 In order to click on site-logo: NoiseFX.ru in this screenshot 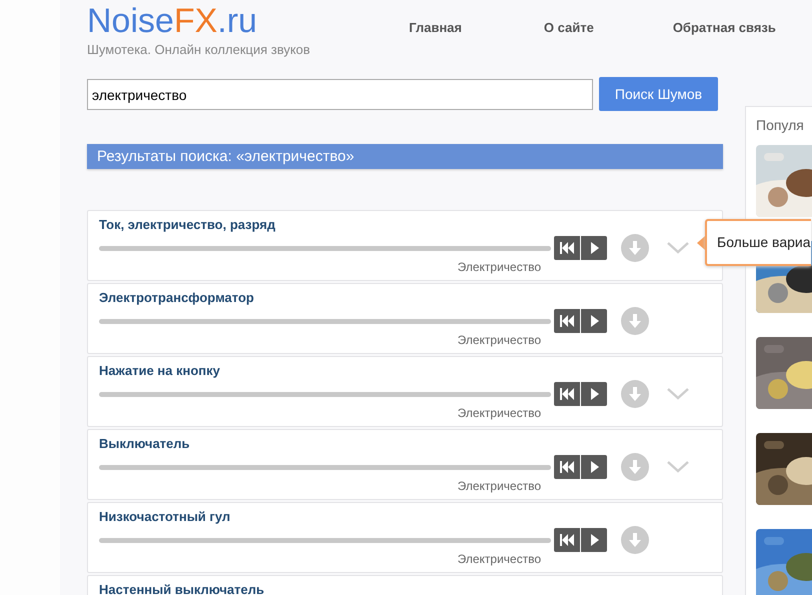, I will do `click(248, 21)`.